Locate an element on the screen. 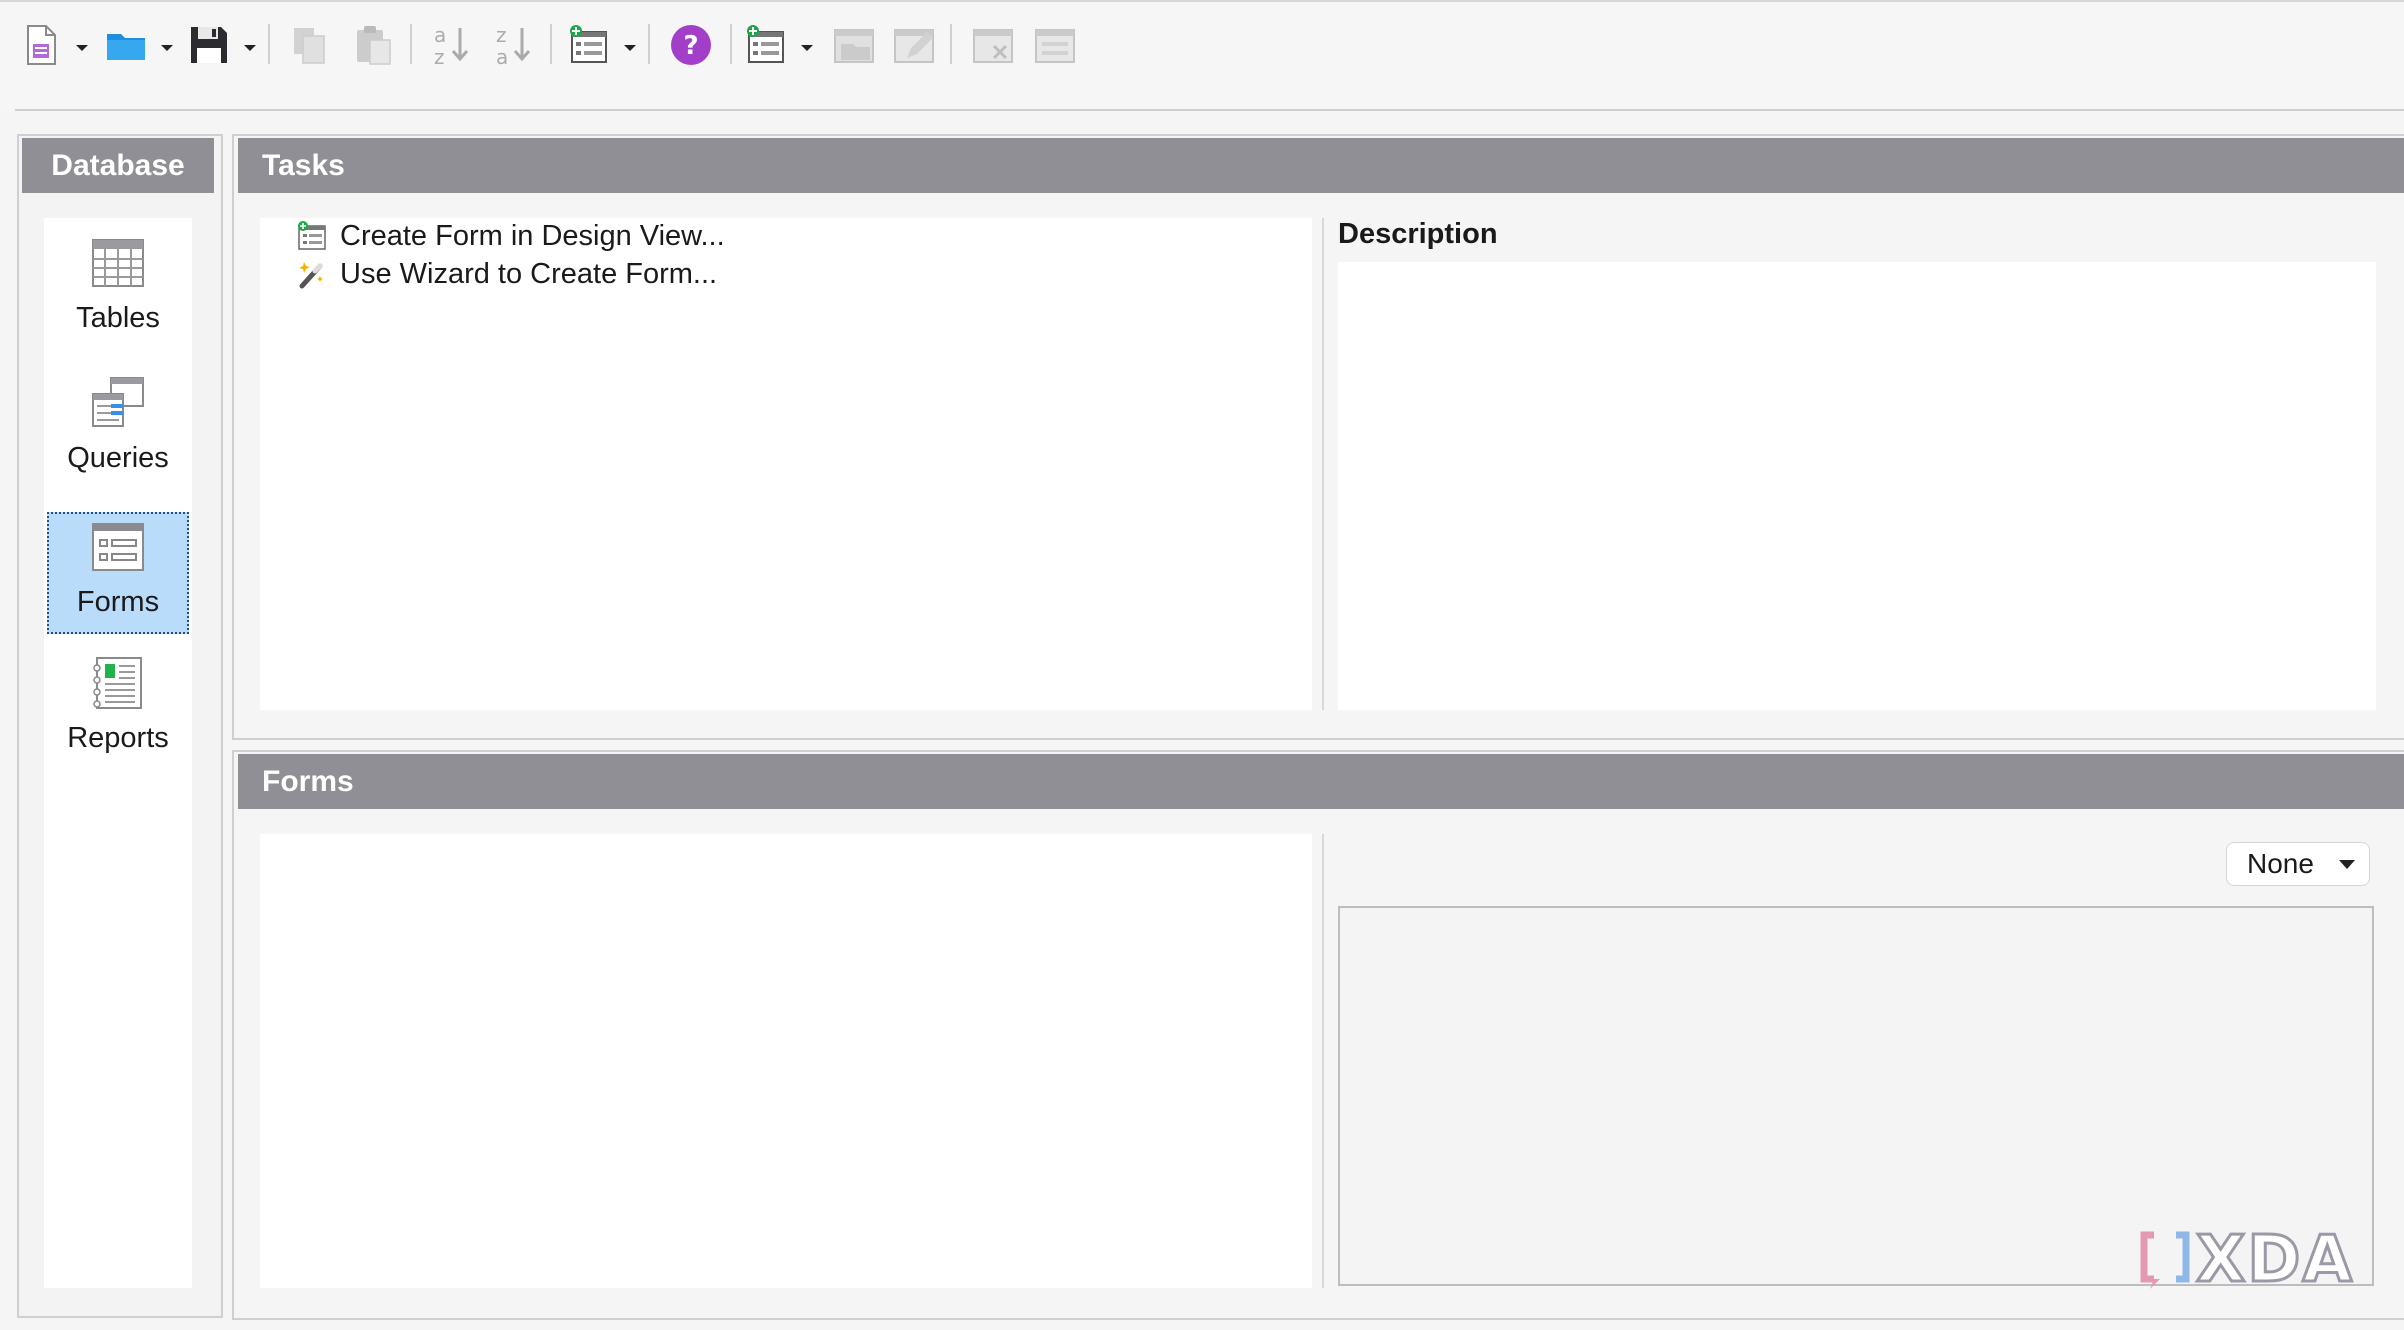 This screenshot has height=1330, width=2404. database-item-label: Forms is located at coordinates (118, 602).